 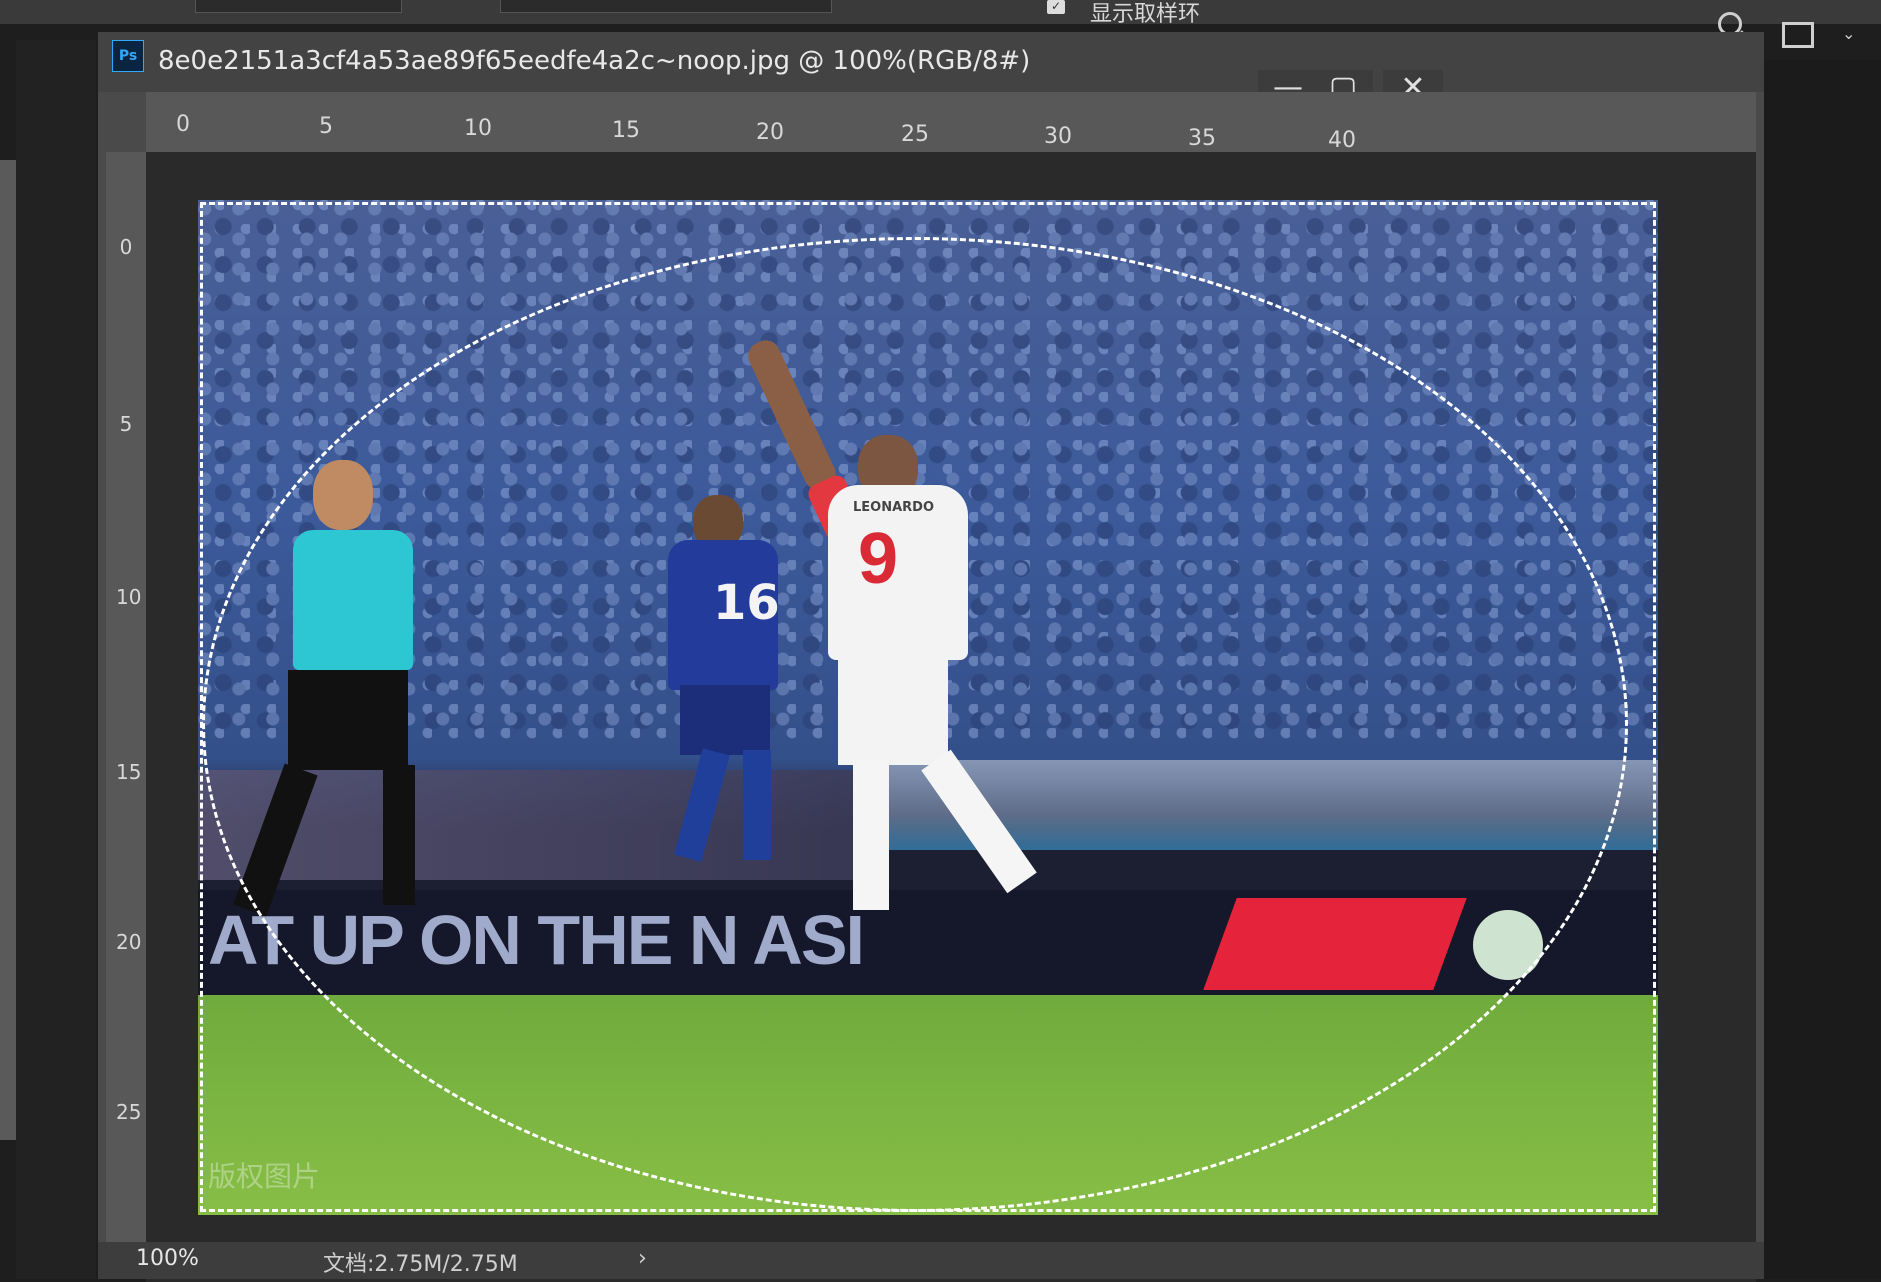 I want to click on options-bar: ✓ 显示取样环 ⌄, so click(x=940, y=24).